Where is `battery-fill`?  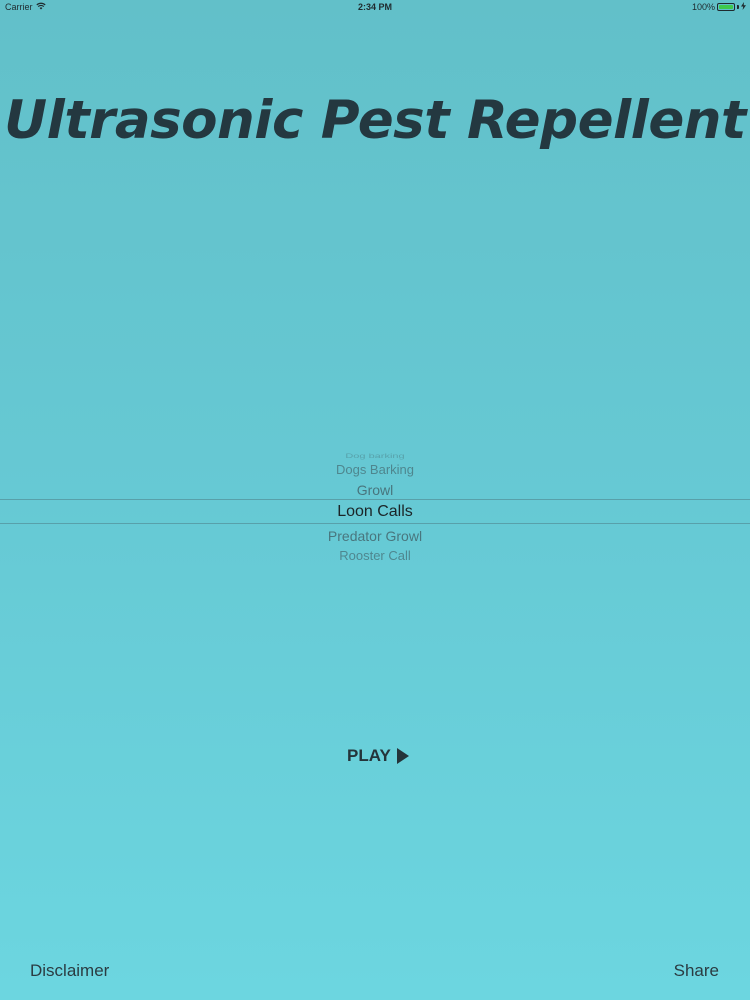 battery-fill is located at coordinates (726, 7).